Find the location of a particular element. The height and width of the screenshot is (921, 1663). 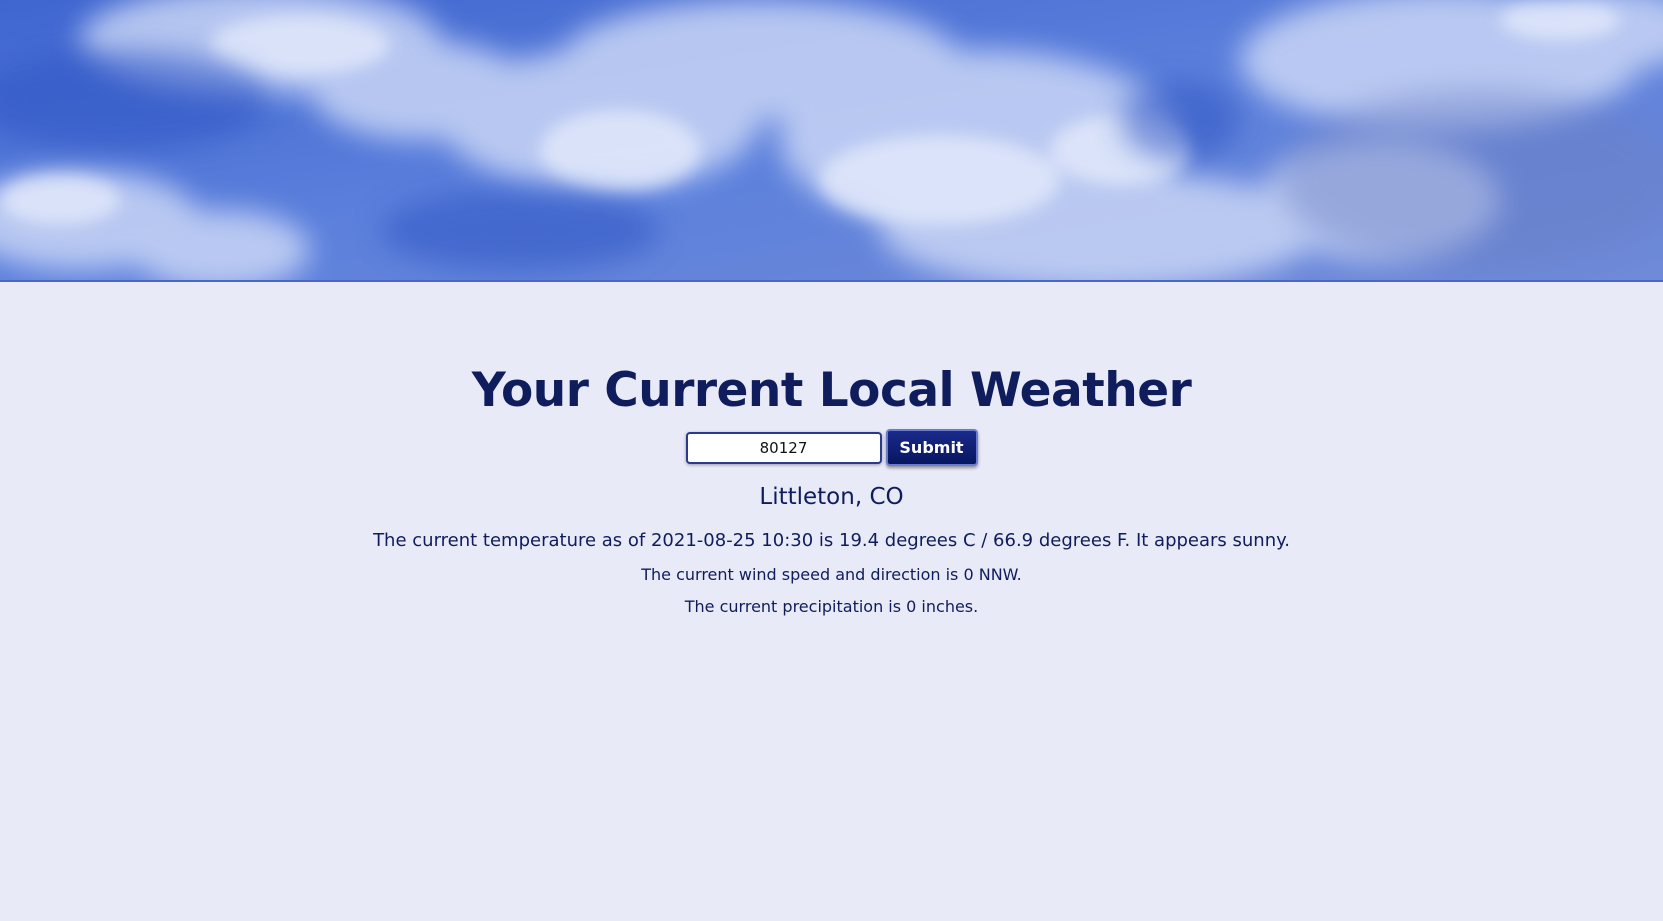

zip-search-form: Submit is located at coordinates (831, 447).